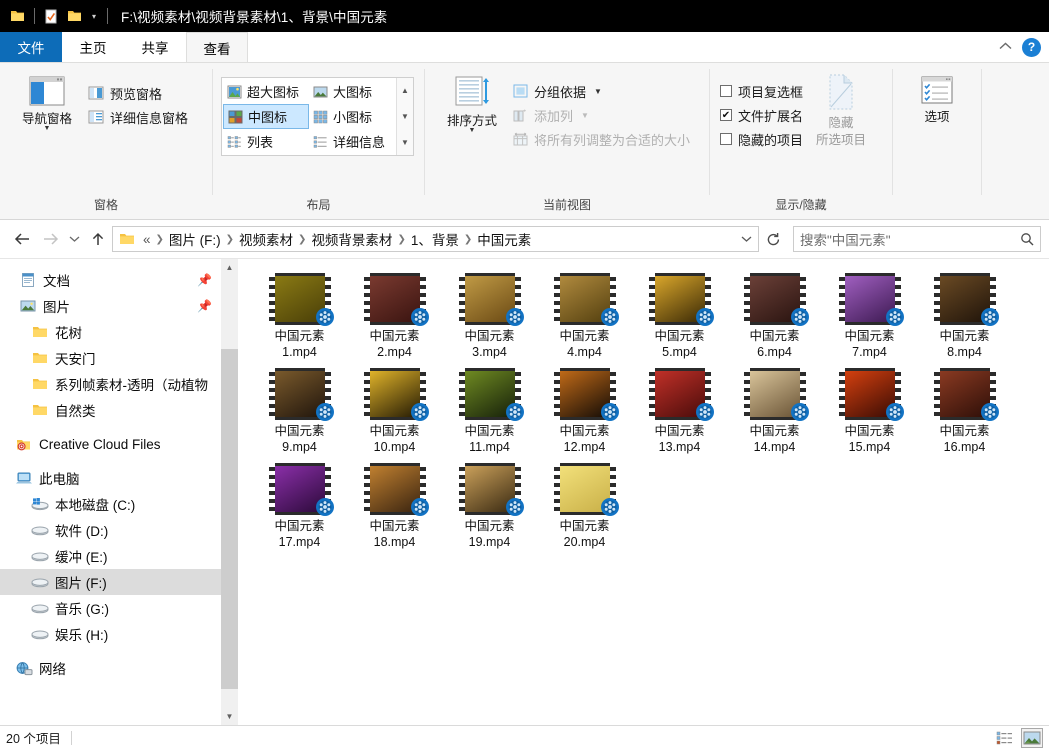 The height and width of the screenshot is (749, 1049). I want to click on search-input: 搜索"中国元素", so click(917, 239).